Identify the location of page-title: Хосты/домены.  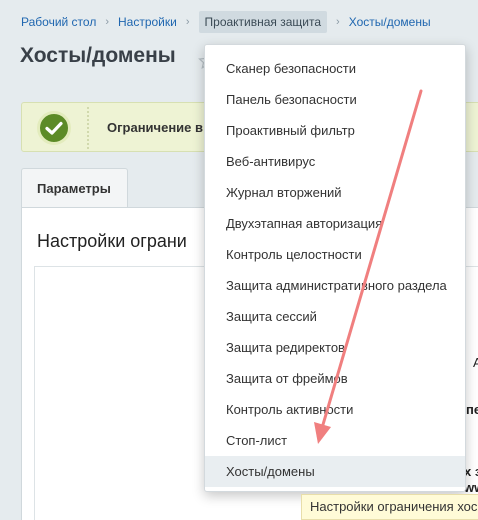
(98, 55).